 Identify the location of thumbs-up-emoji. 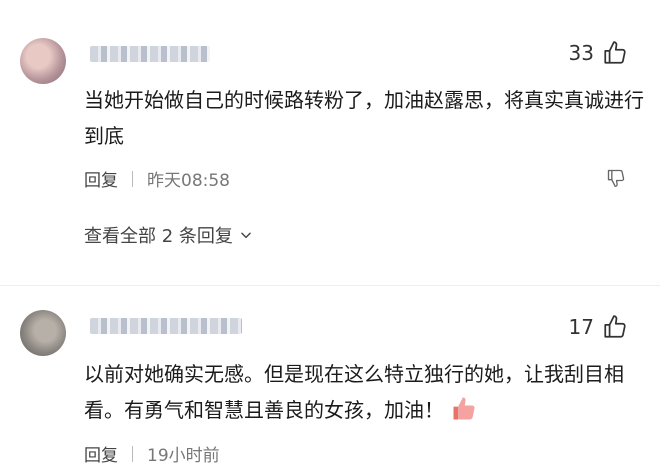
(464, 408).